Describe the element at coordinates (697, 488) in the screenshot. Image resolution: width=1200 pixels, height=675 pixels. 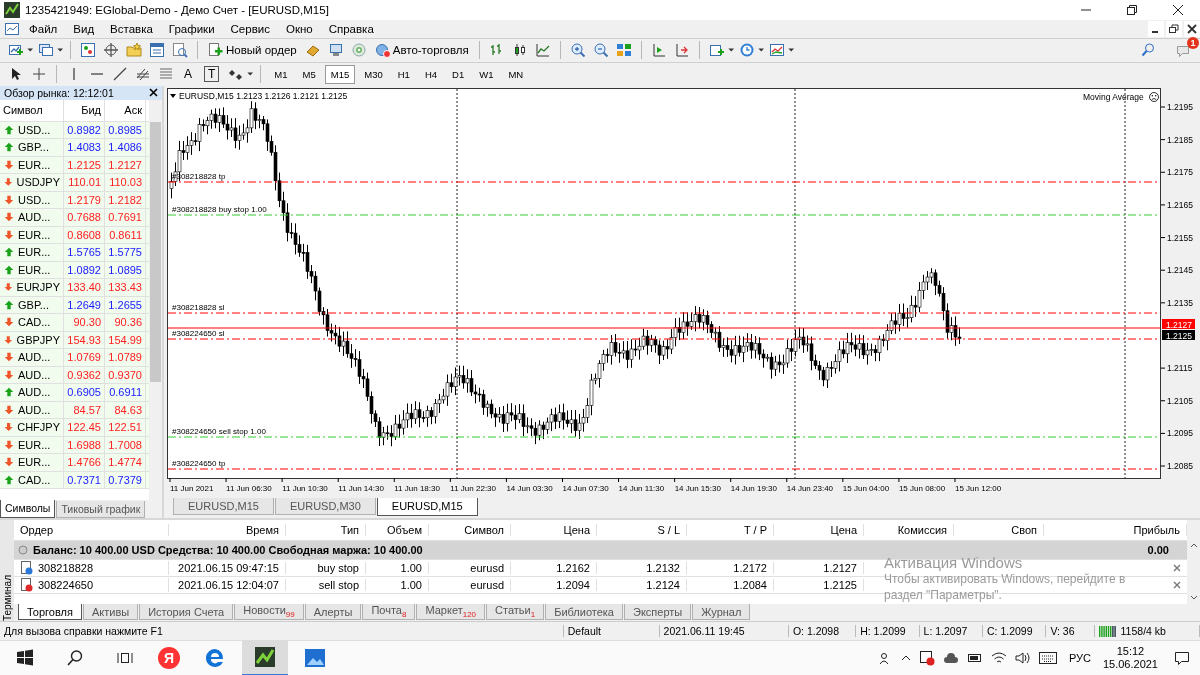
I see `time-label: 14 Jun 15:30` at that location.